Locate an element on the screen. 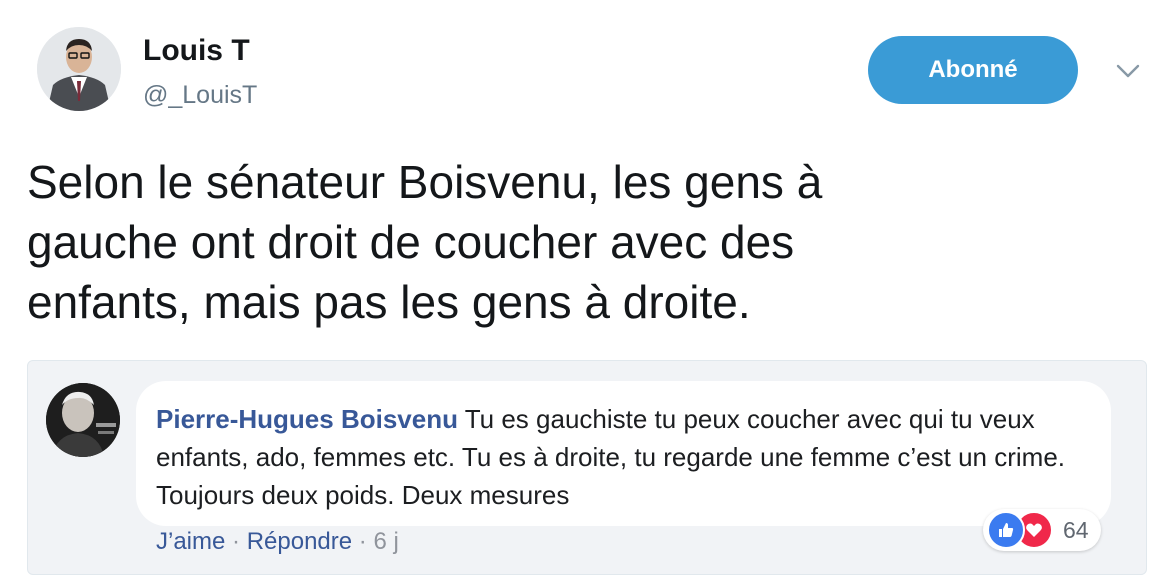 The height and width of the screenshot is (582, 1154). comment-actions: J’aime · Répondre · 6 j is located at coordinates (277, 542).